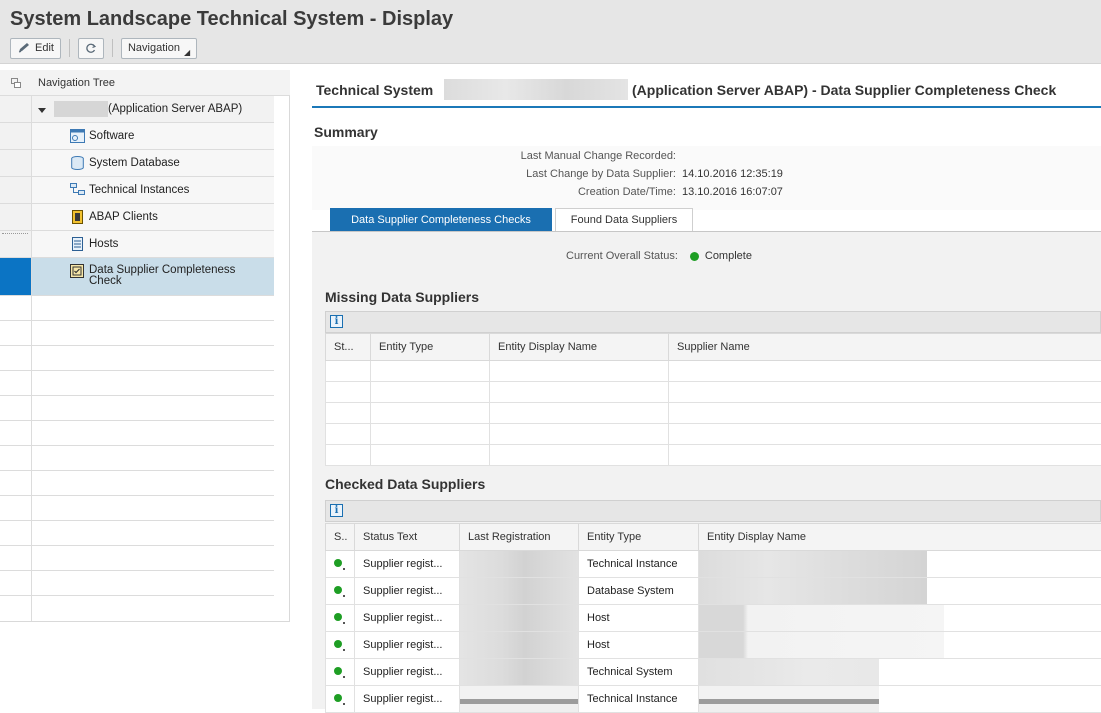 Image resolution: width=1101 pixels, height=713 pixels. What do you see at coordinates (519, 537) in the screenshot?
I see `column-header-last-registration: Last Registration` at bounding box center [519, 537].